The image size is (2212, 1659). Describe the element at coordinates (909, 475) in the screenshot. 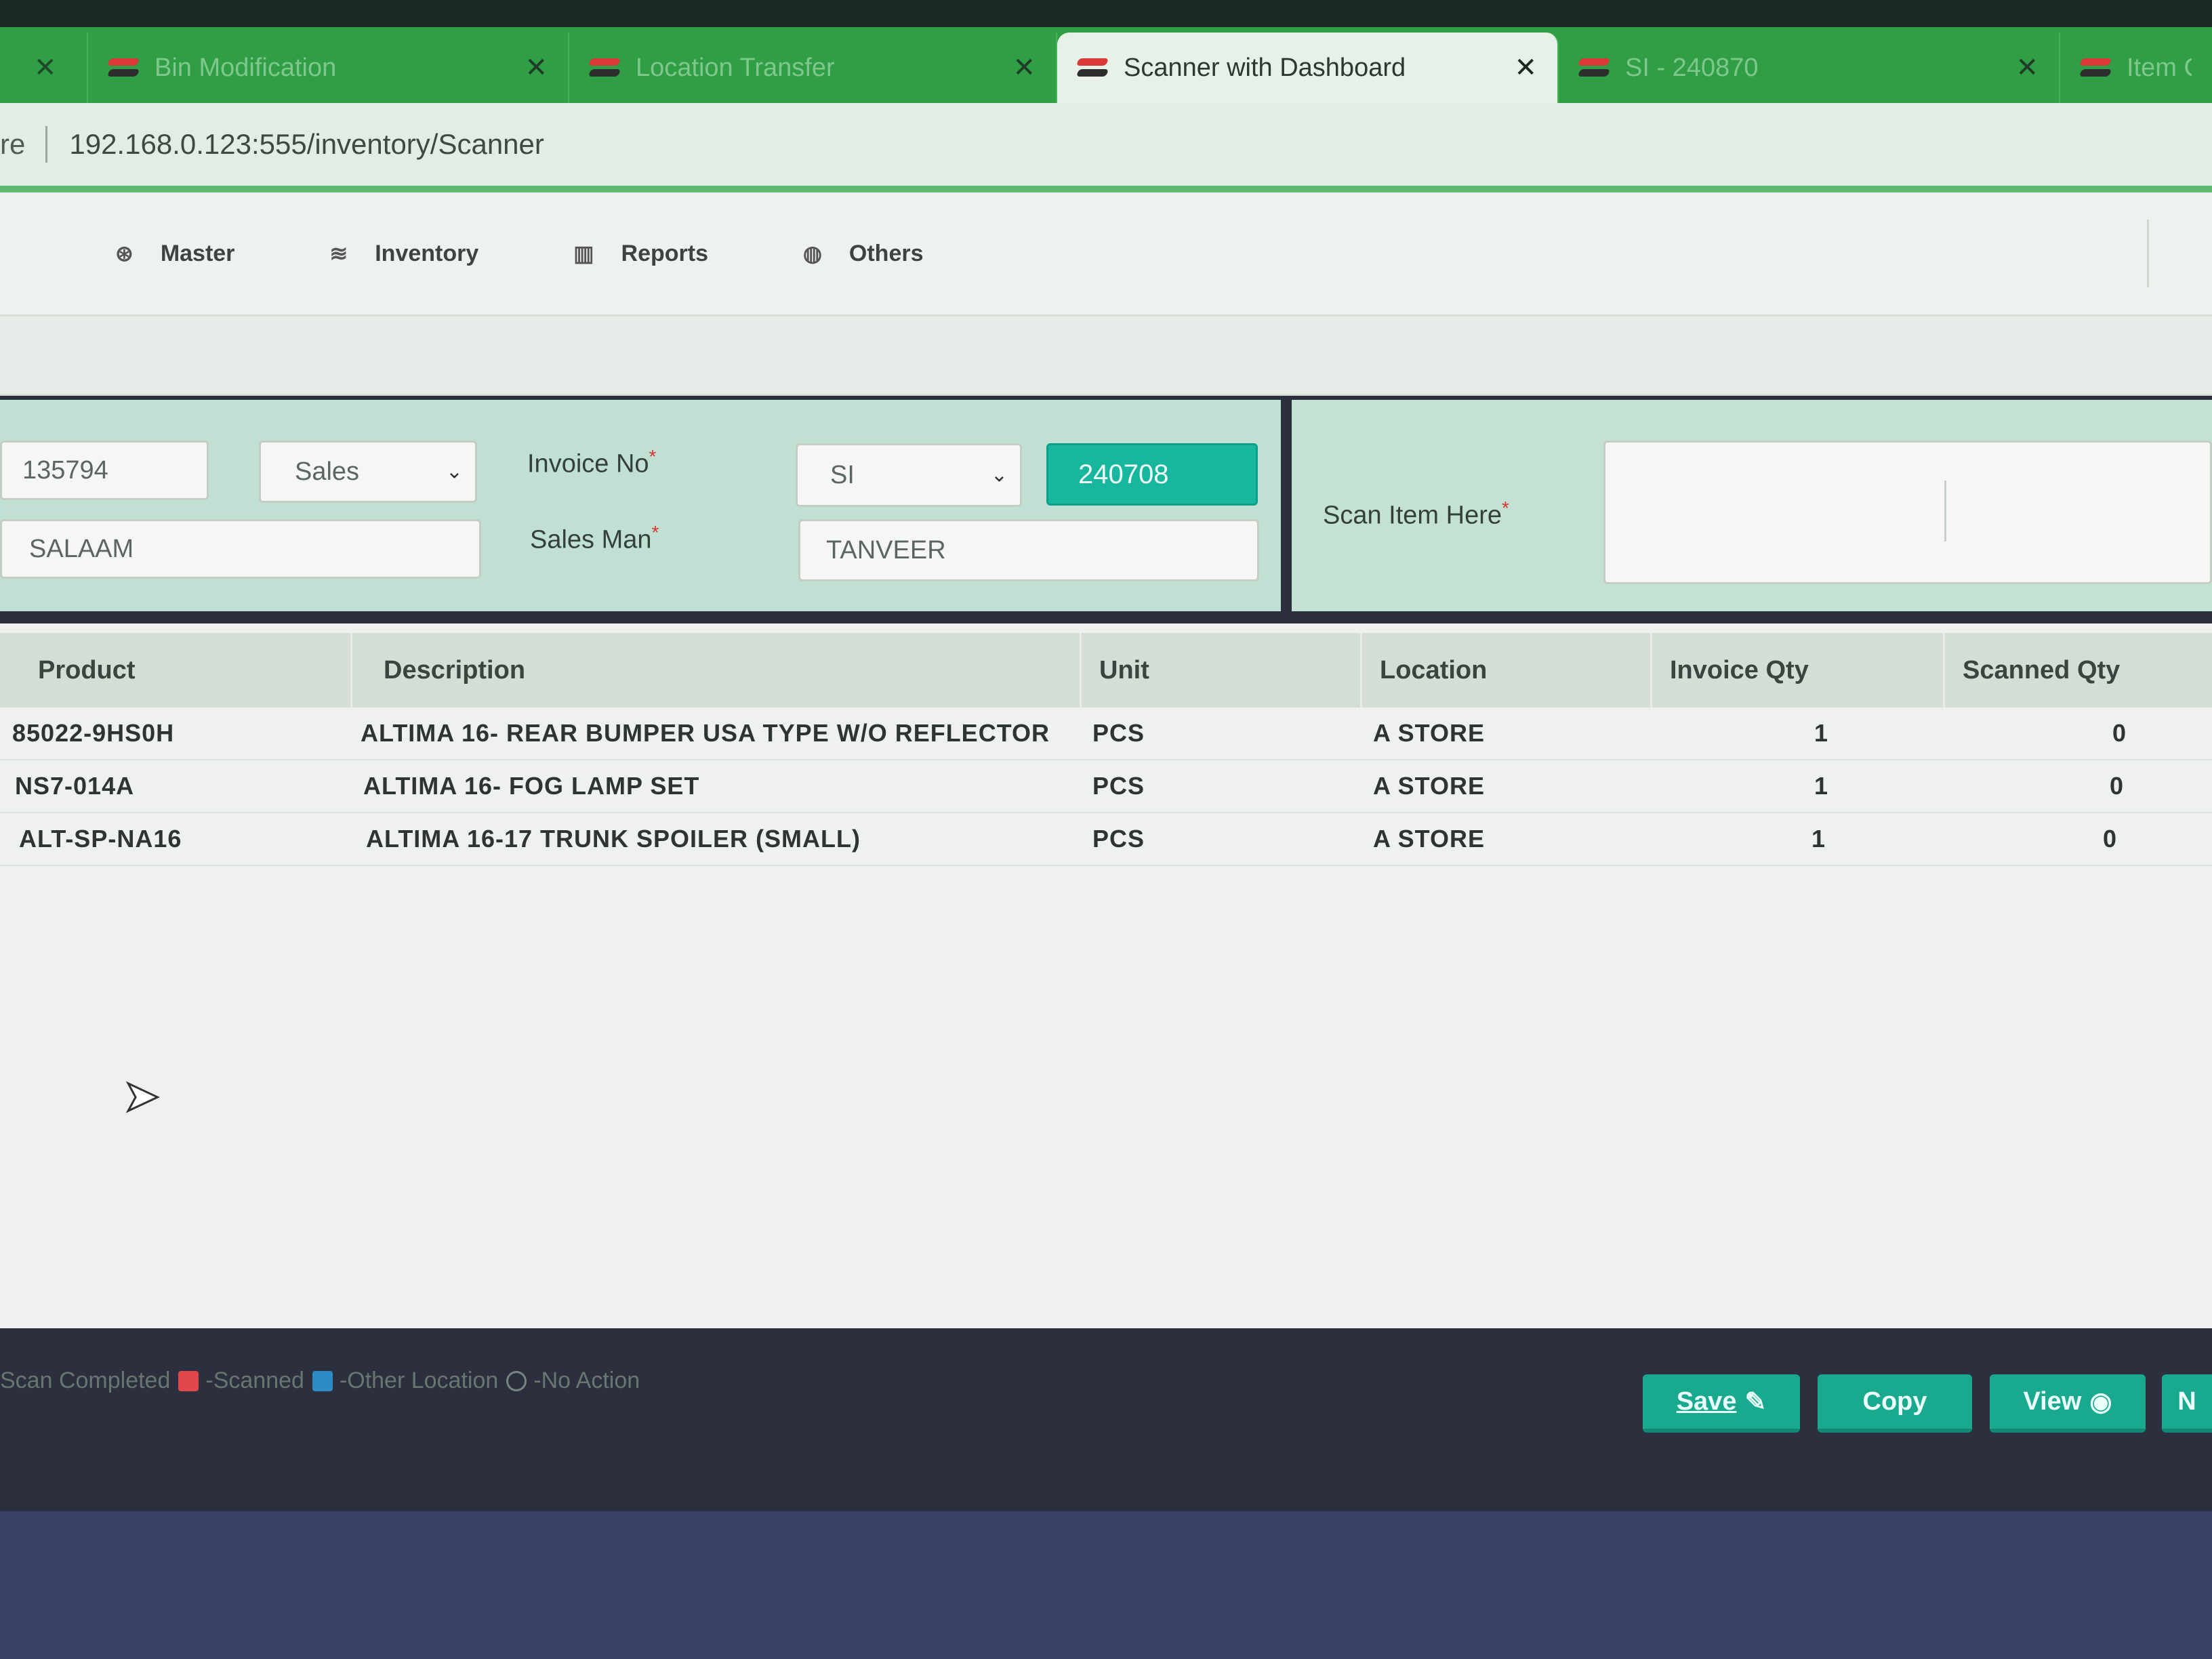

I see `invoice-prefix-select: SI ⌄` at that location.